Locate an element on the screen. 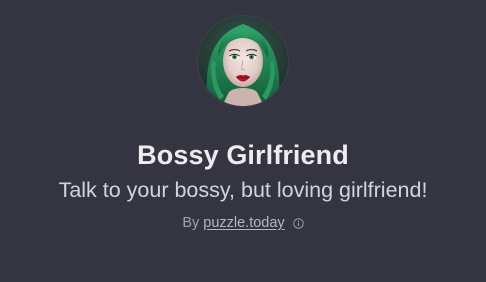  info-icon is located at coordinates (298, 223).